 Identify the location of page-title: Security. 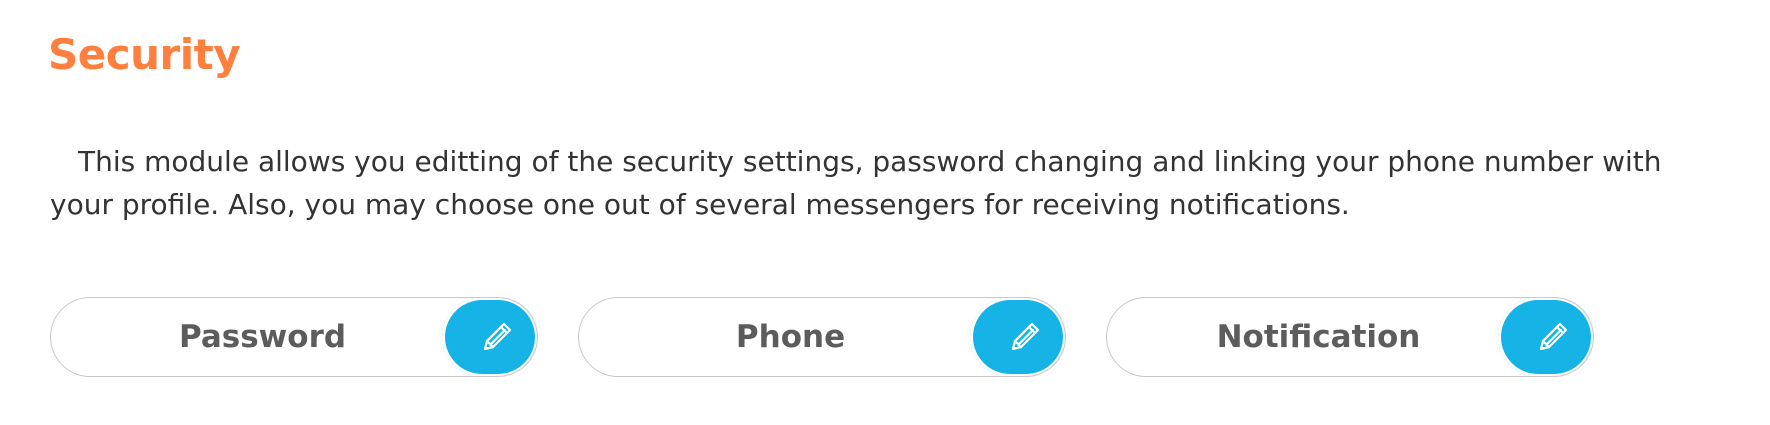
(144, 54).